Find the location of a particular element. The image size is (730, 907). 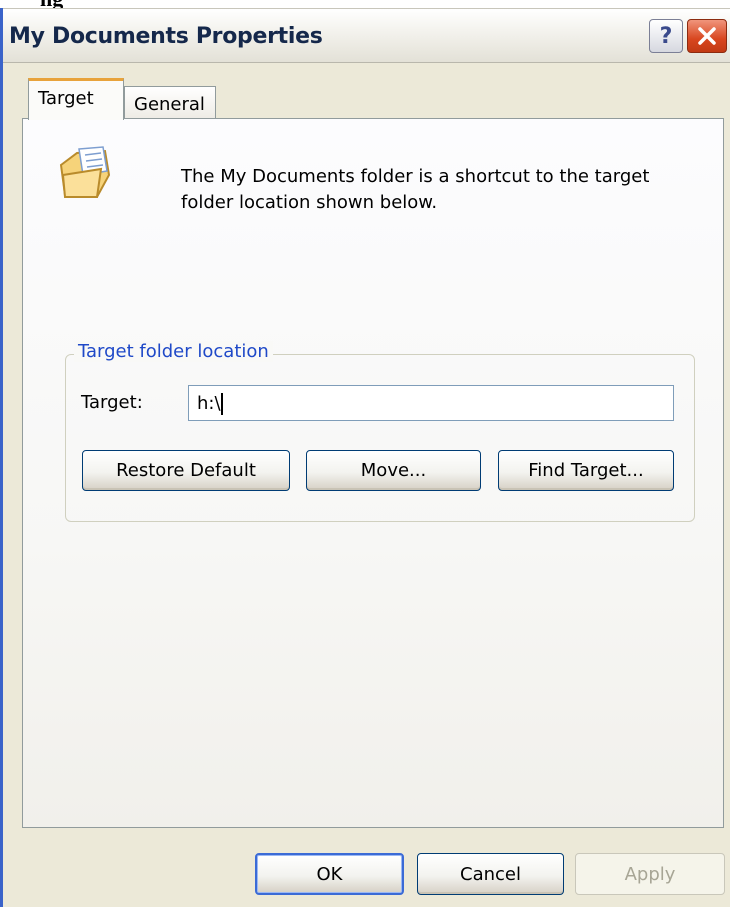

close-icon is located at coordinates (707, 36).